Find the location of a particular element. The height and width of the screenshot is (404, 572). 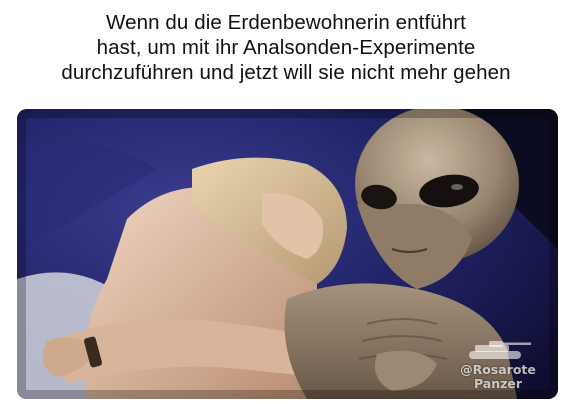

watermark: @Rosarote Panzer is located at coordinates (498, 365).